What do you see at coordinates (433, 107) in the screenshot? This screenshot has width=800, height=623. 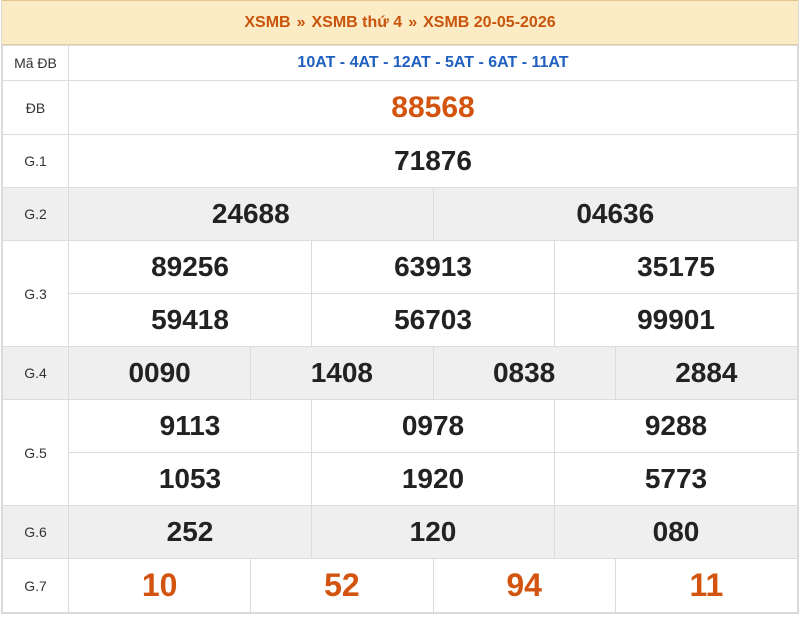 I see `prize-special: 88568` at bounding box center [433, 107].